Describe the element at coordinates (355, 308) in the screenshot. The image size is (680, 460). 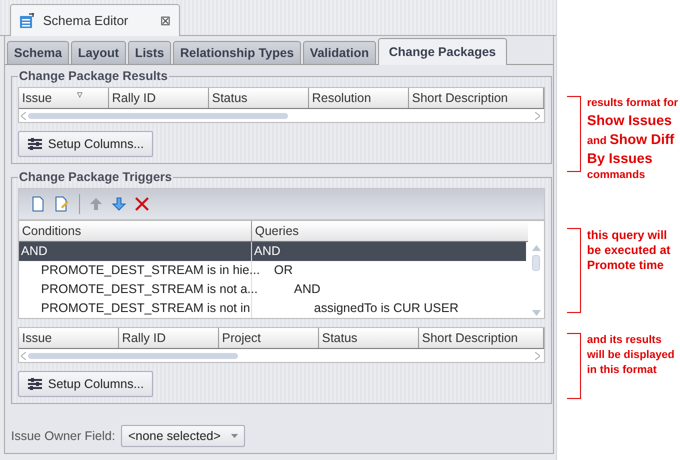
I see `query-item: assignedTo is CUR USER` at that location.